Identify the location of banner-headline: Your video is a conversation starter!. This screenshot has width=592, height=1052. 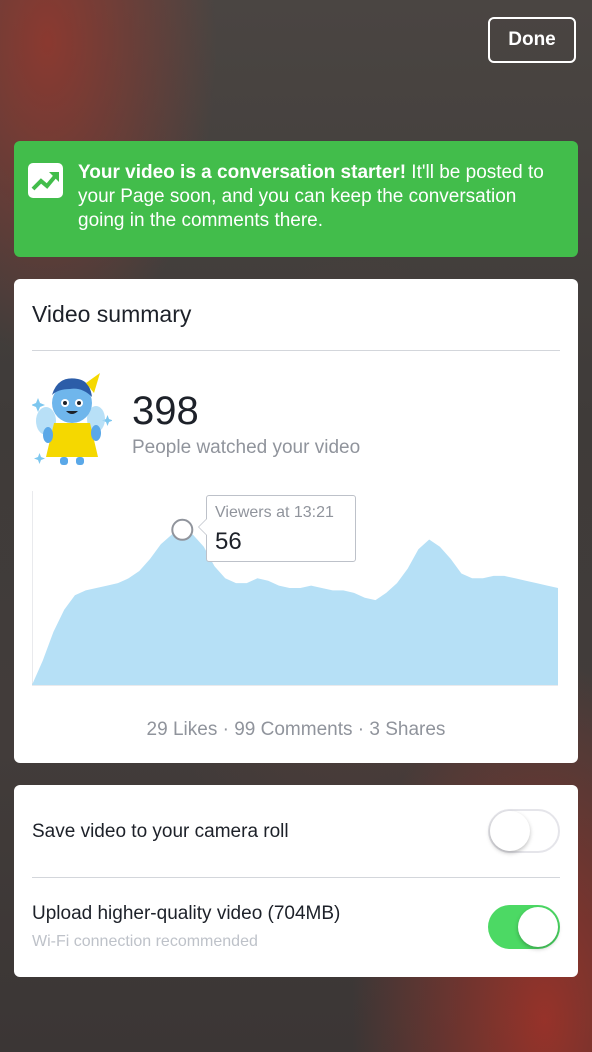
(242, 172).